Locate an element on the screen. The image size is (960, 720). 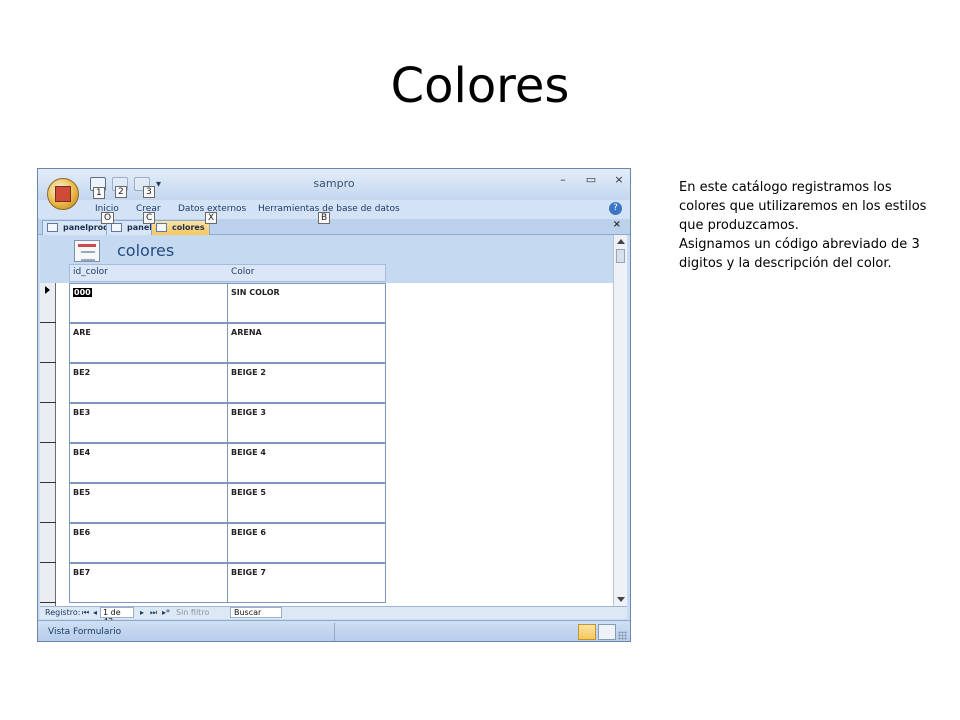
office-button is located at coordinates (63, 194).